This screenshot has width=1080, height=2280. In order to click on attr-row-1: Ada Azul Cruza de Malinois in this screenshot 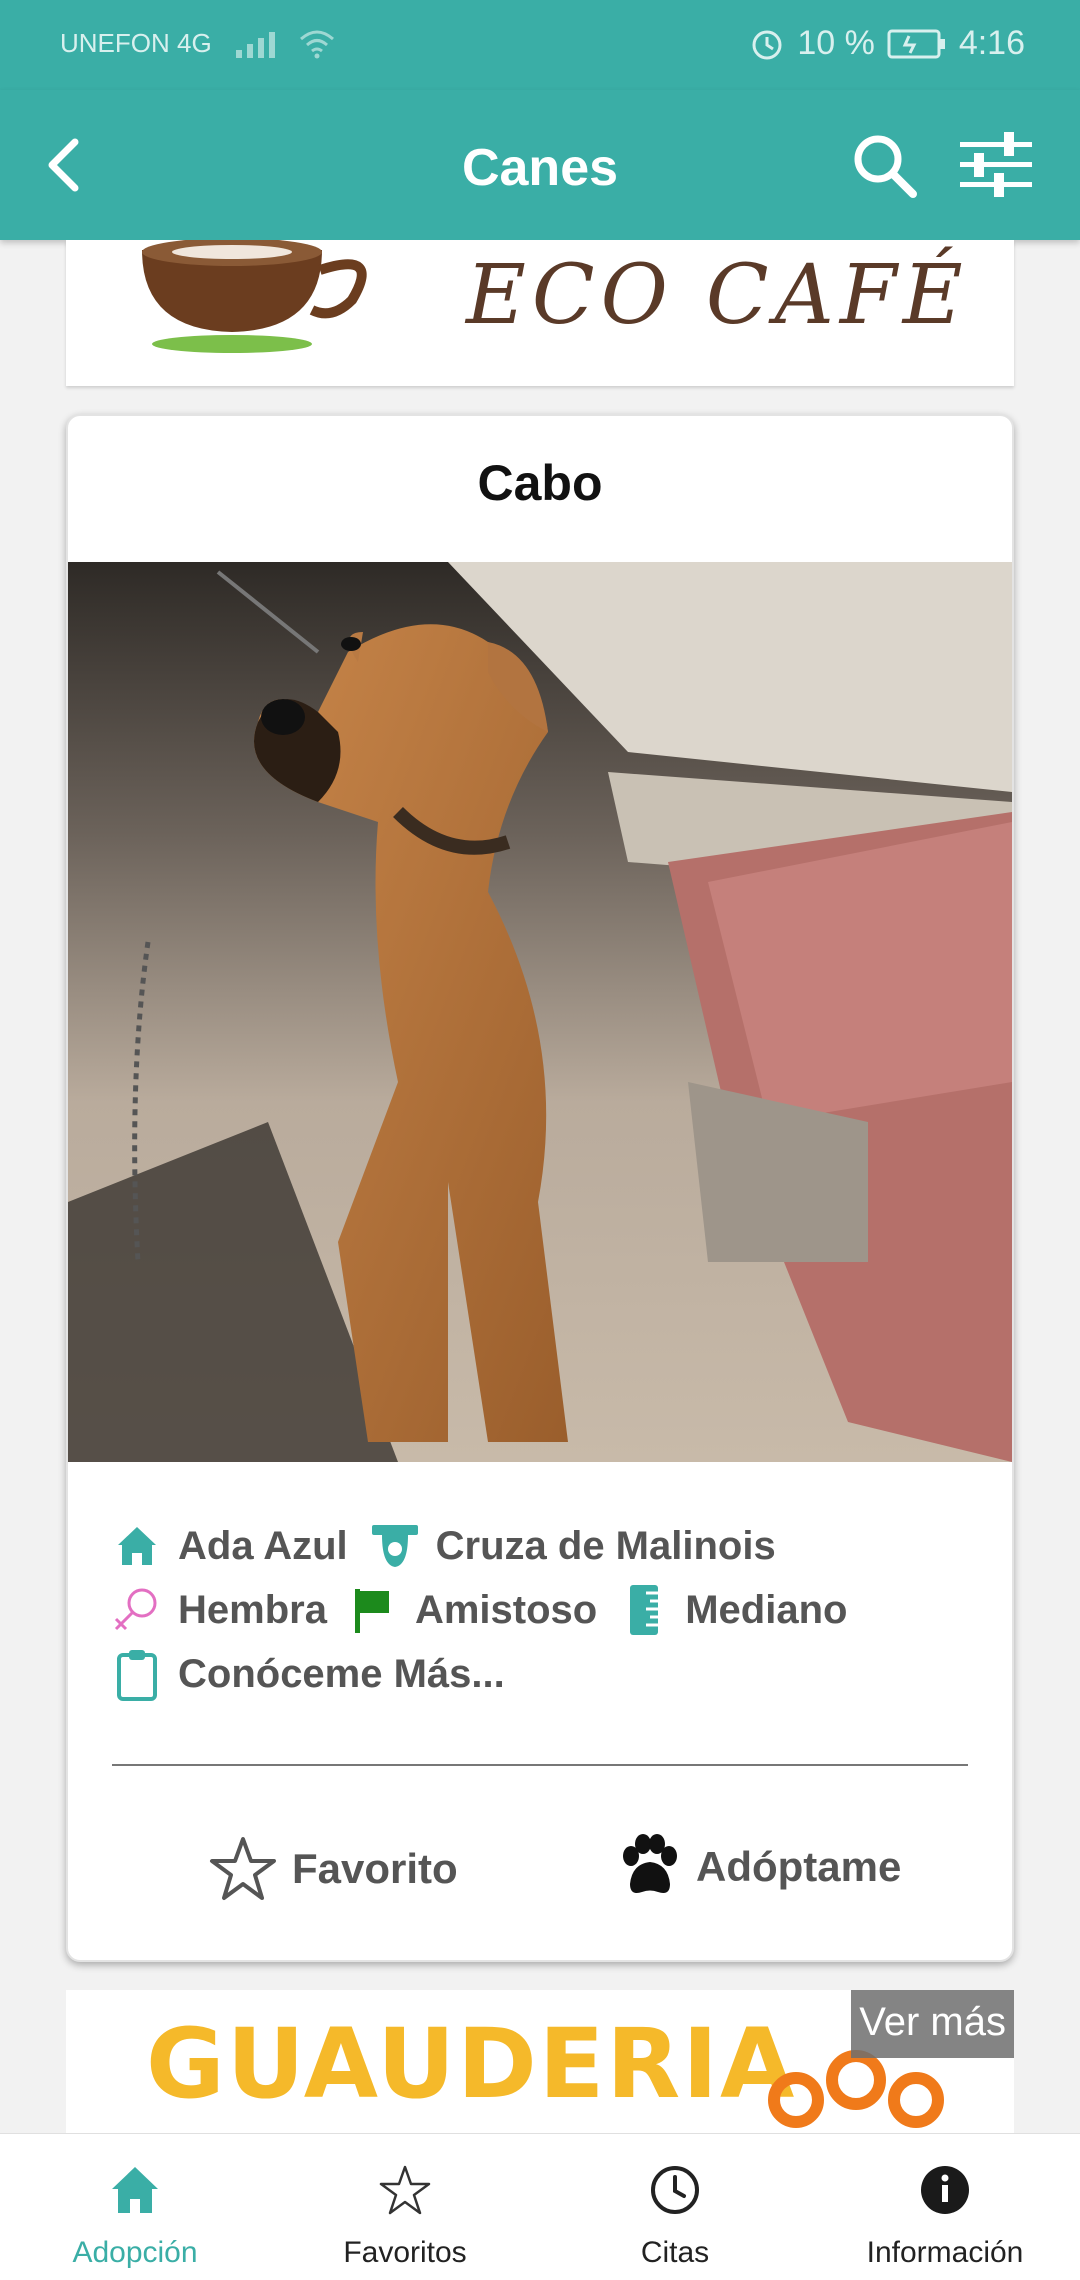, I will do `click(455, 1546)`.